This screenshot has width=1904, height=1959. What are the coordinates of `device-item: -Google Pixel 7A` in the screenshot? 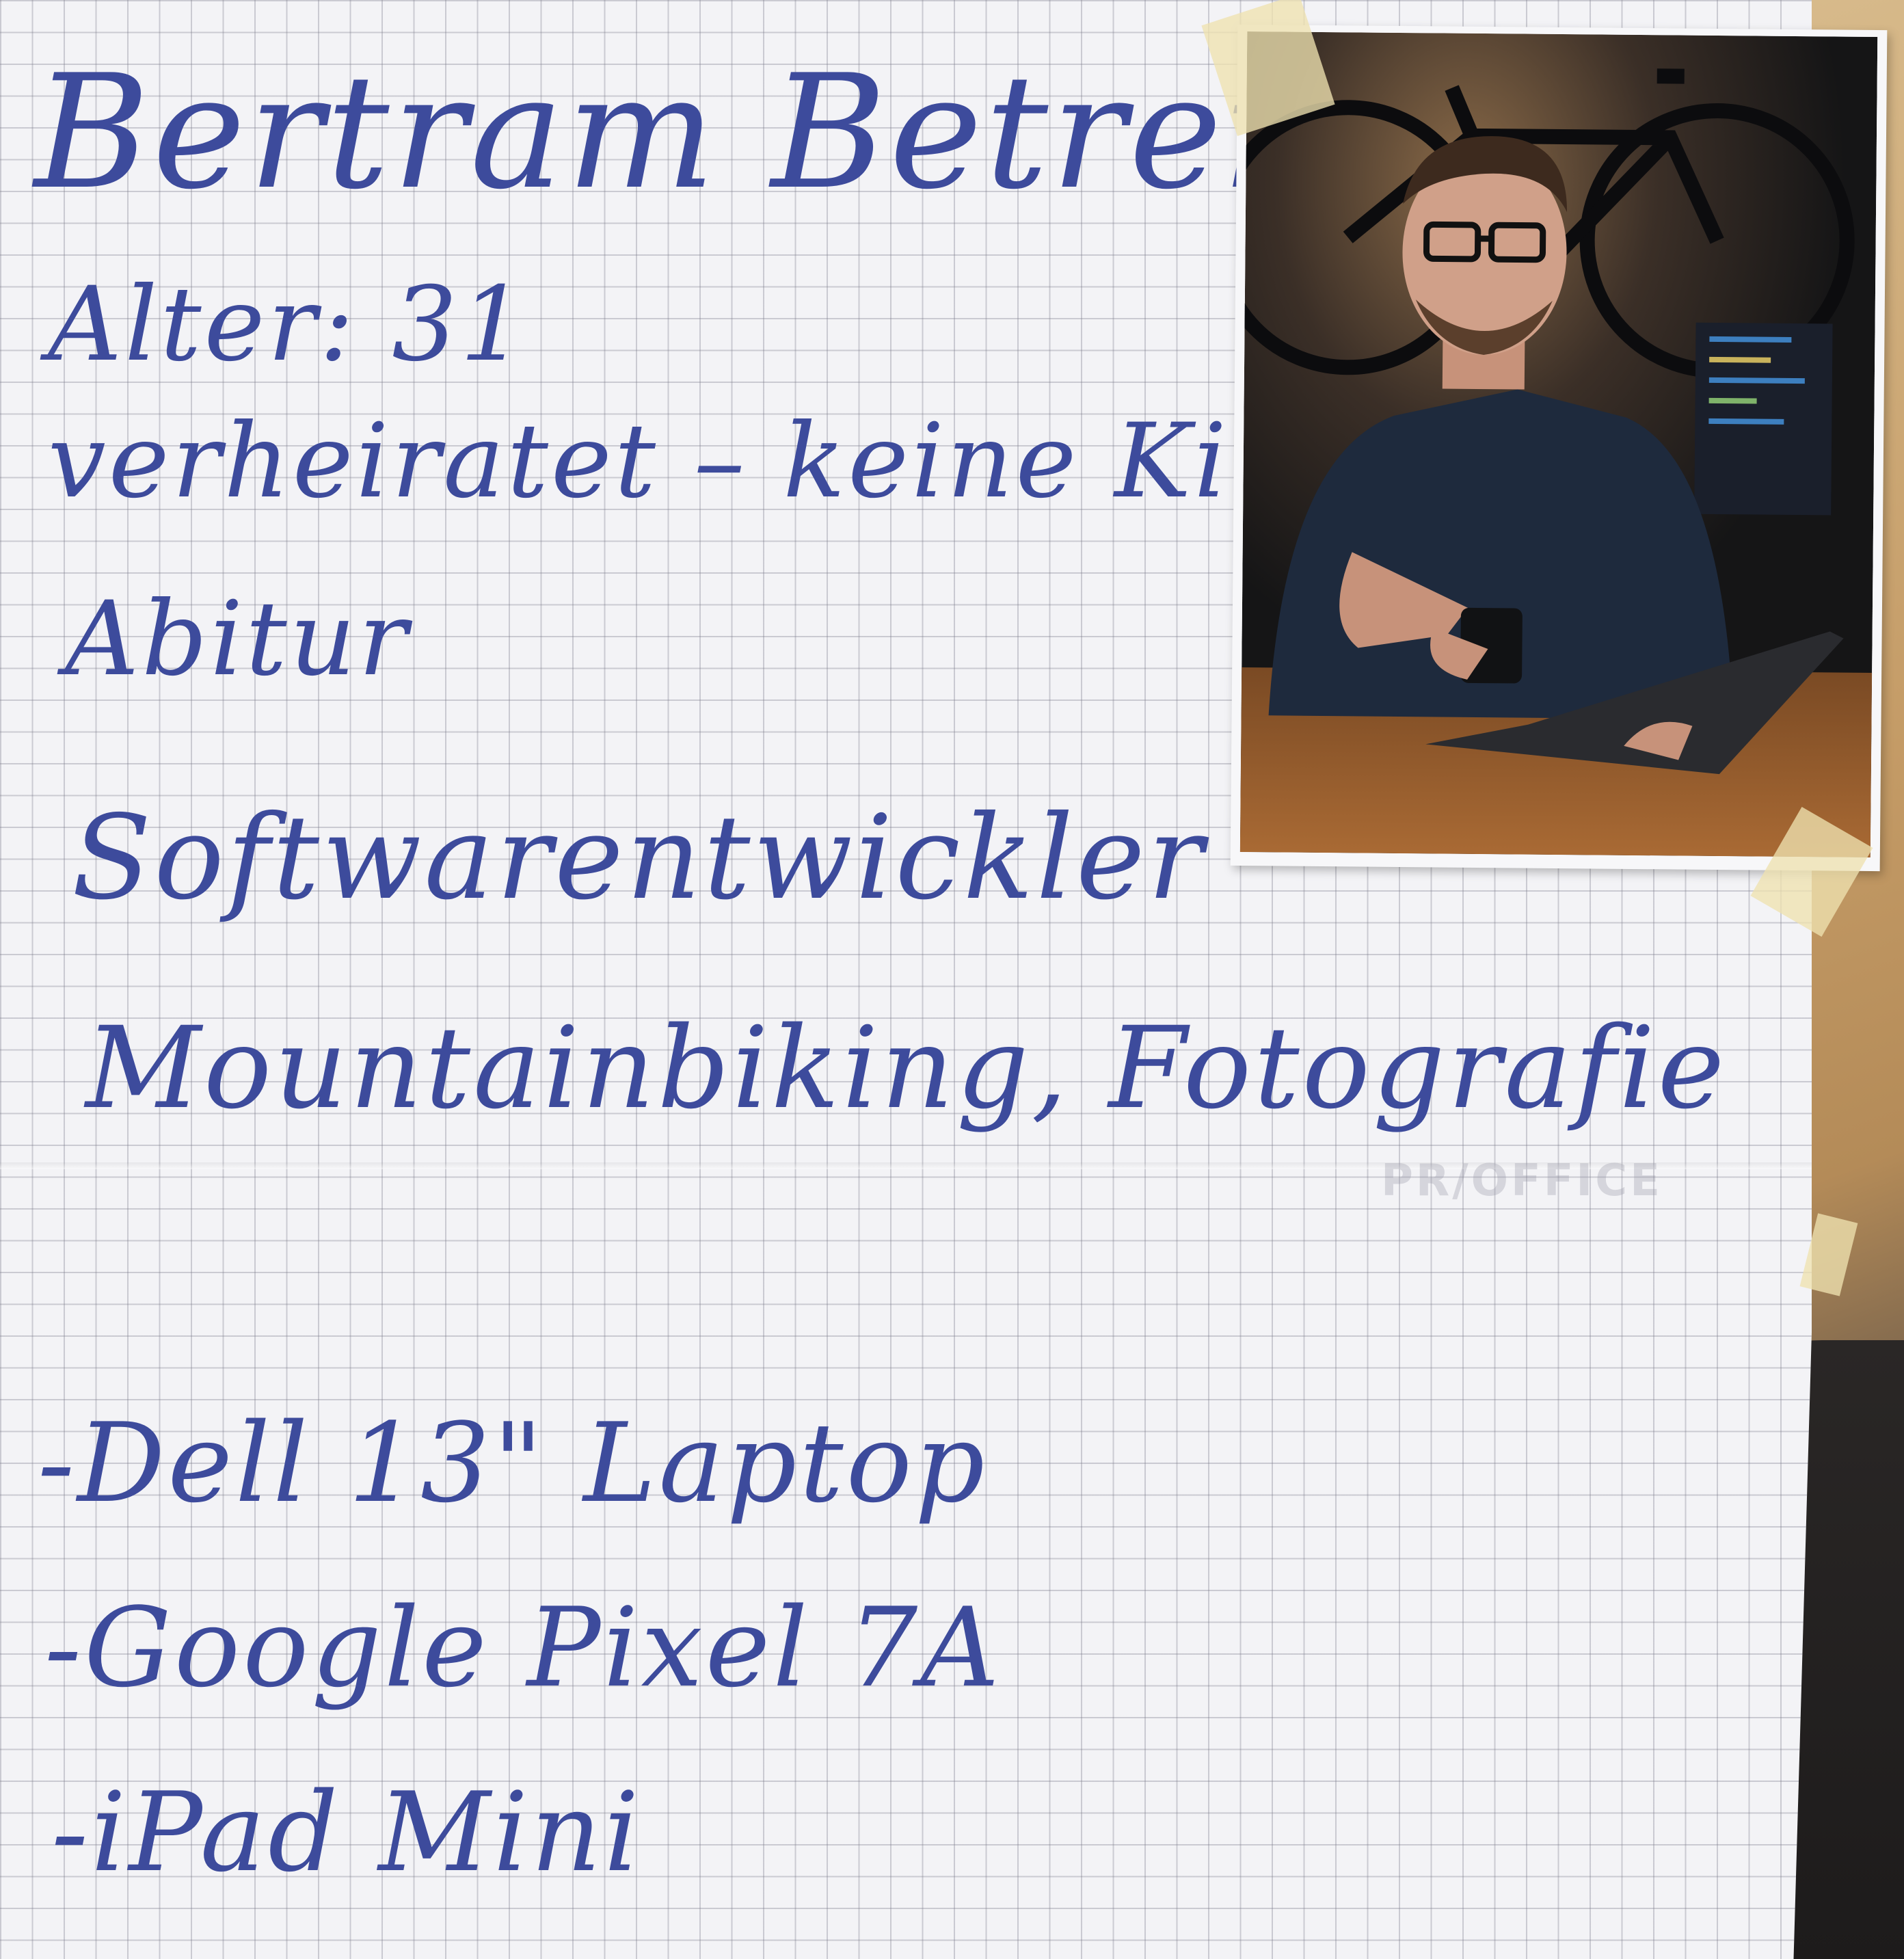 It's located at (523, 1647).